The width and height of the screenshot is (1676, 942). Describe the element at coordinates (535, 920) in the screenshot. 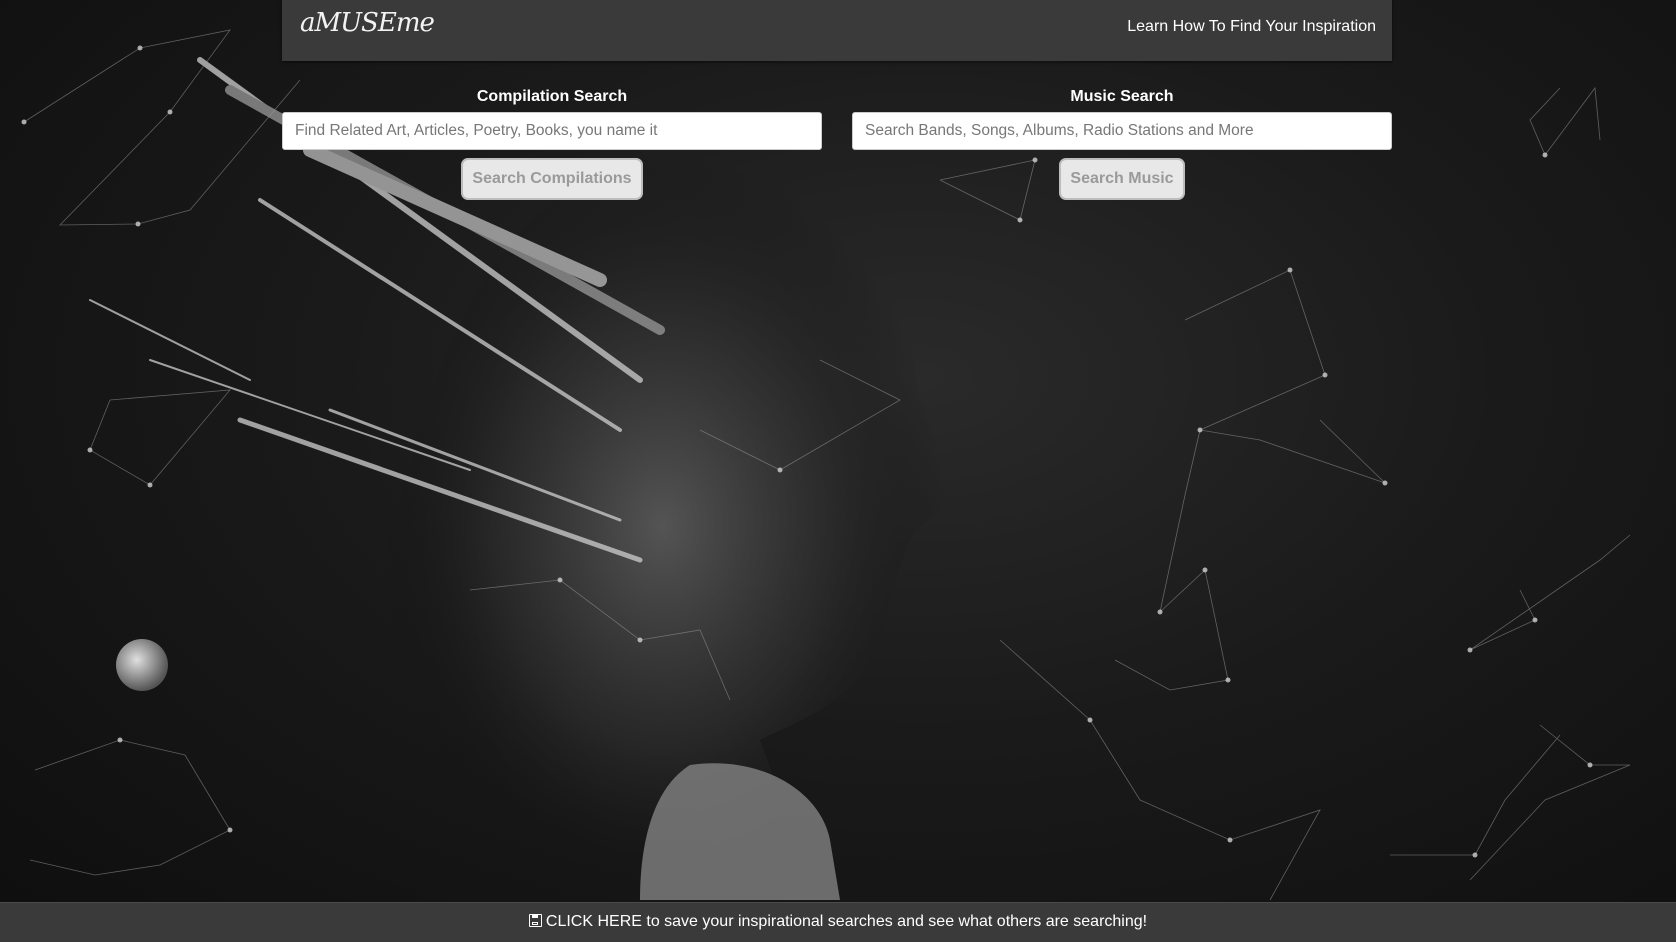

I see `floppy-disk-icon` at that location.